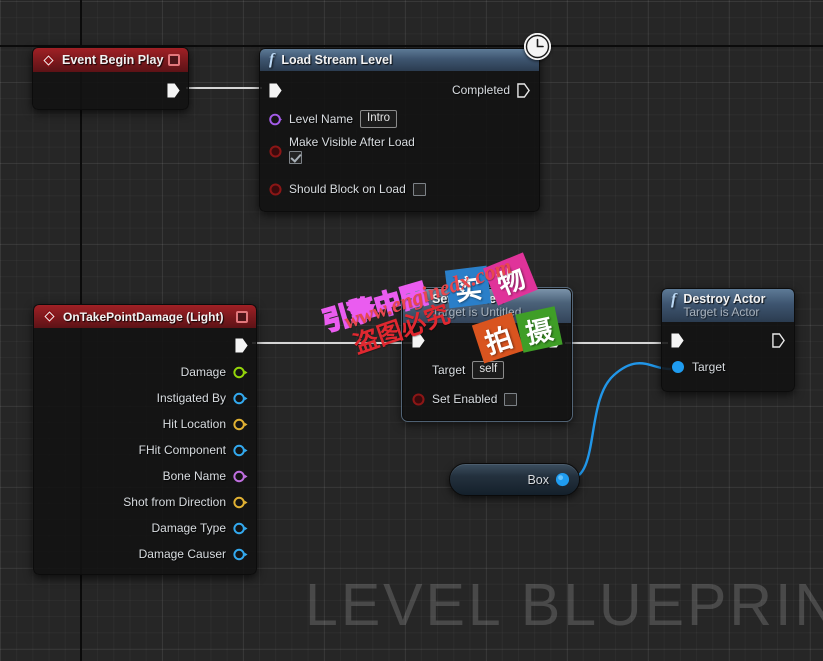  What do you see at coordinates (194, 476) in the screenshot?
I see `pin-label: Bone Name` at bounding box center [194, 476].